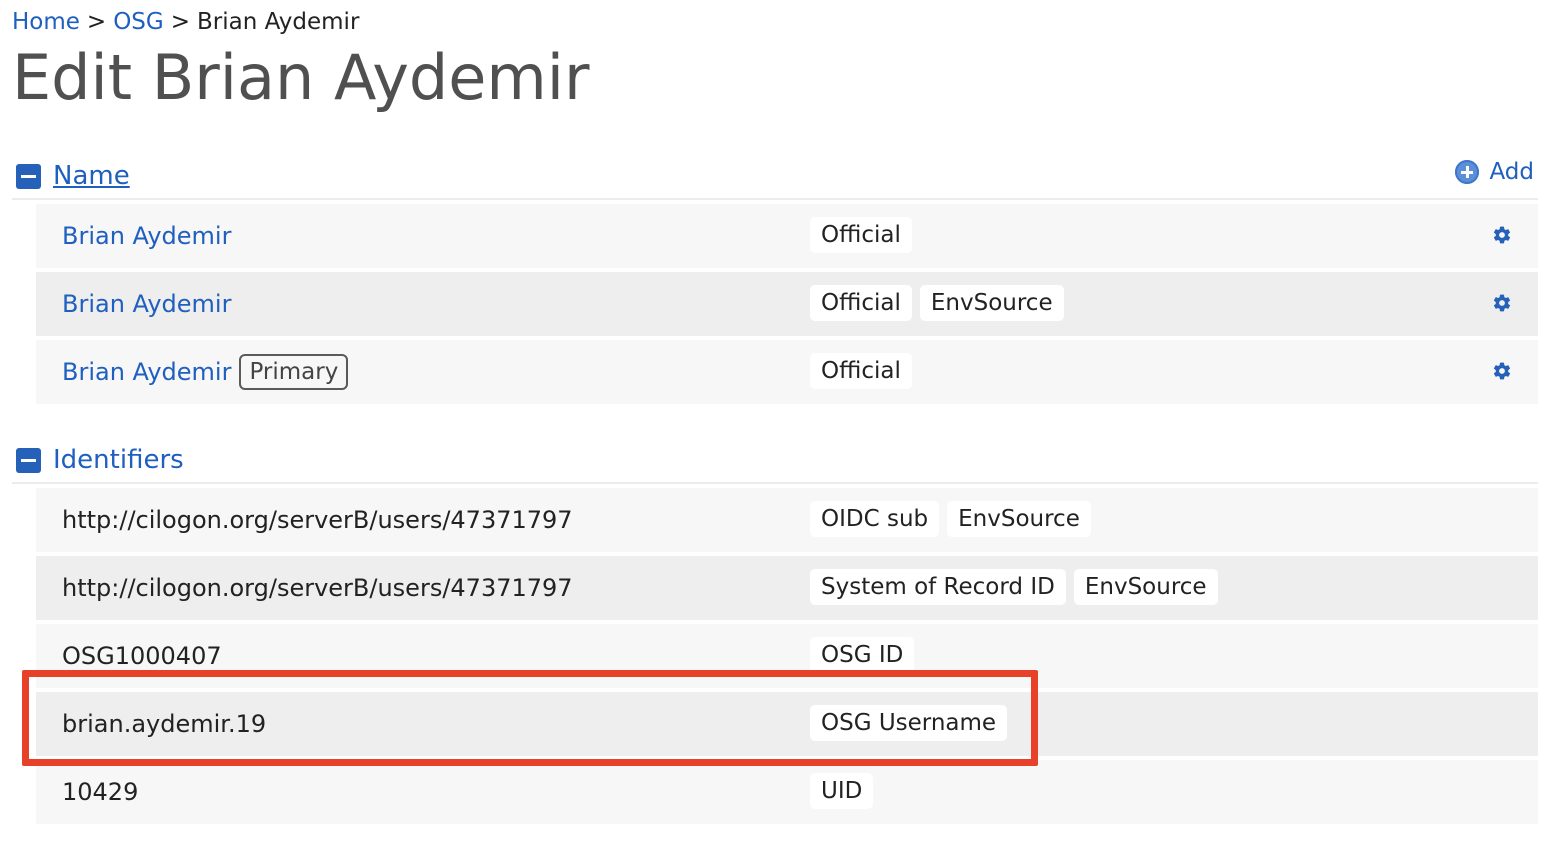 The image size is (1554, 846). I want to click on collapse-name-icon, so click(28, 176).